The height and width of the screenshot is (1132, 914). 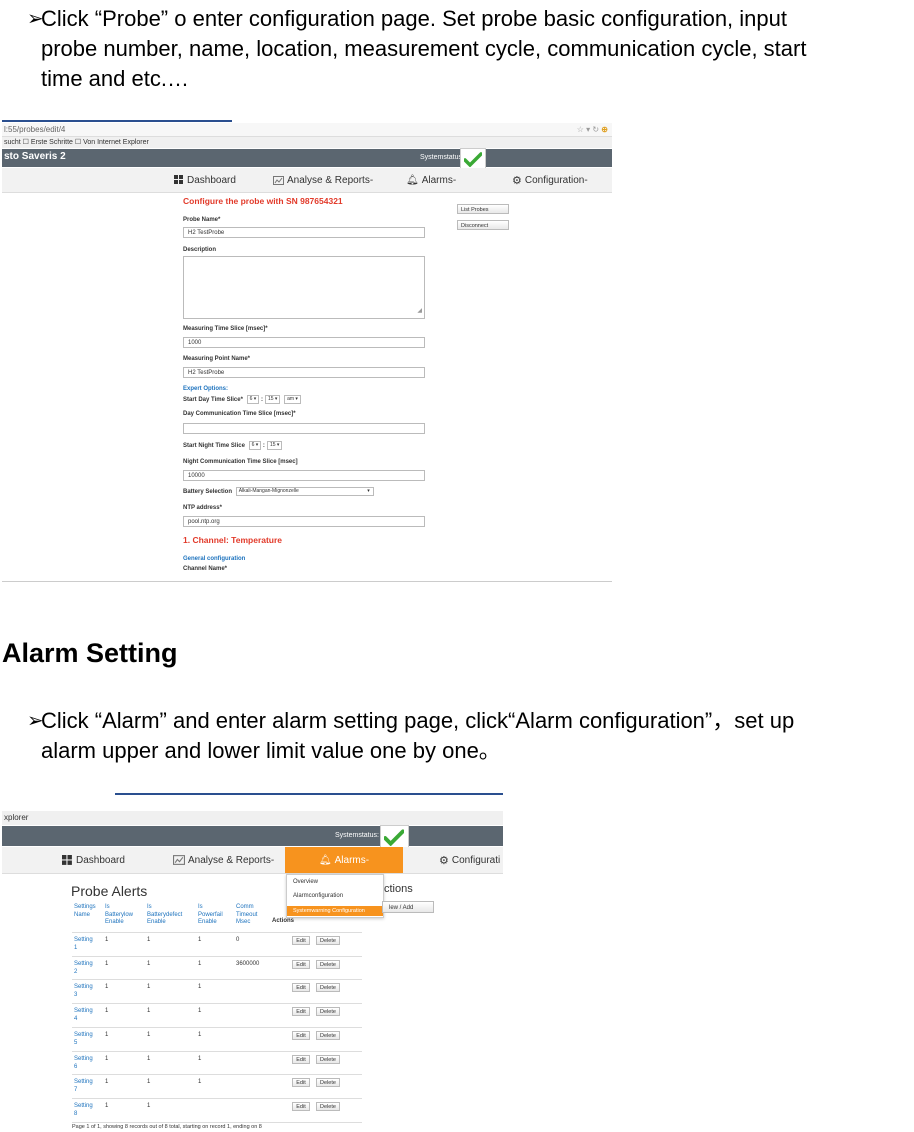 I want to click on nav-alarms-active: 🔔︎ Alarms-, so click(x=344, y=860).